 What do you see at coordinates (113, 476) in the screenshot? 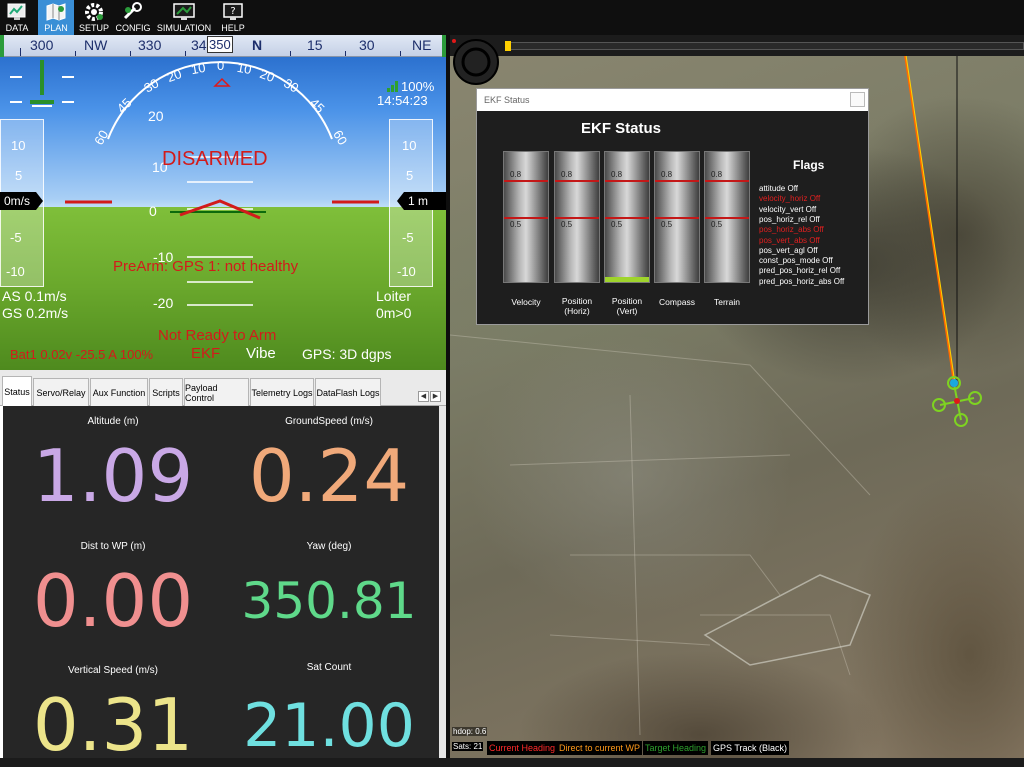
I see `quick-value: 1.09` at bounding box center [113, 476].